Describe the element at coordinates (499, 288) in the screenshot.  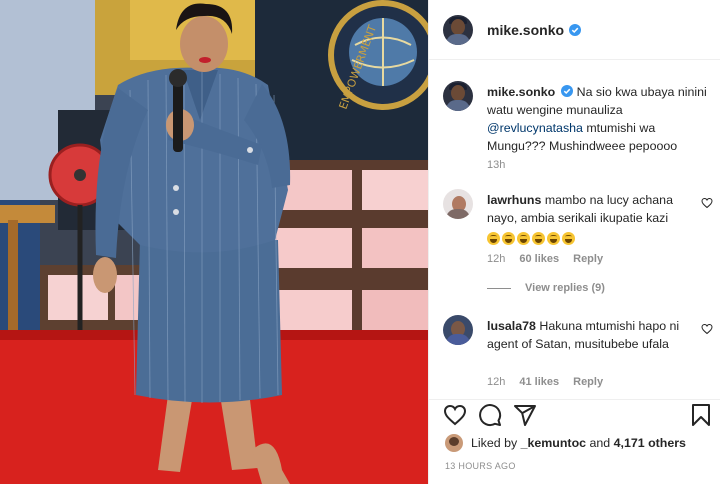
I see `view-replies-divider` at that location.